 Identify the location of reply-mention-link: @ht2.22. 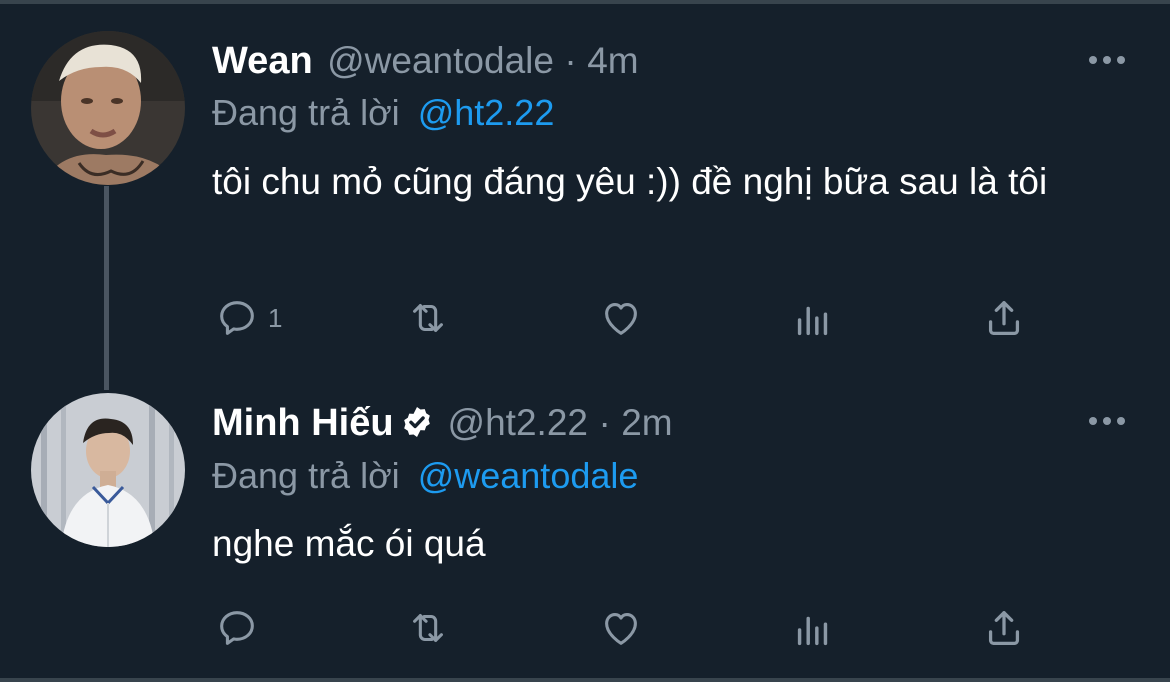
(486, 112).